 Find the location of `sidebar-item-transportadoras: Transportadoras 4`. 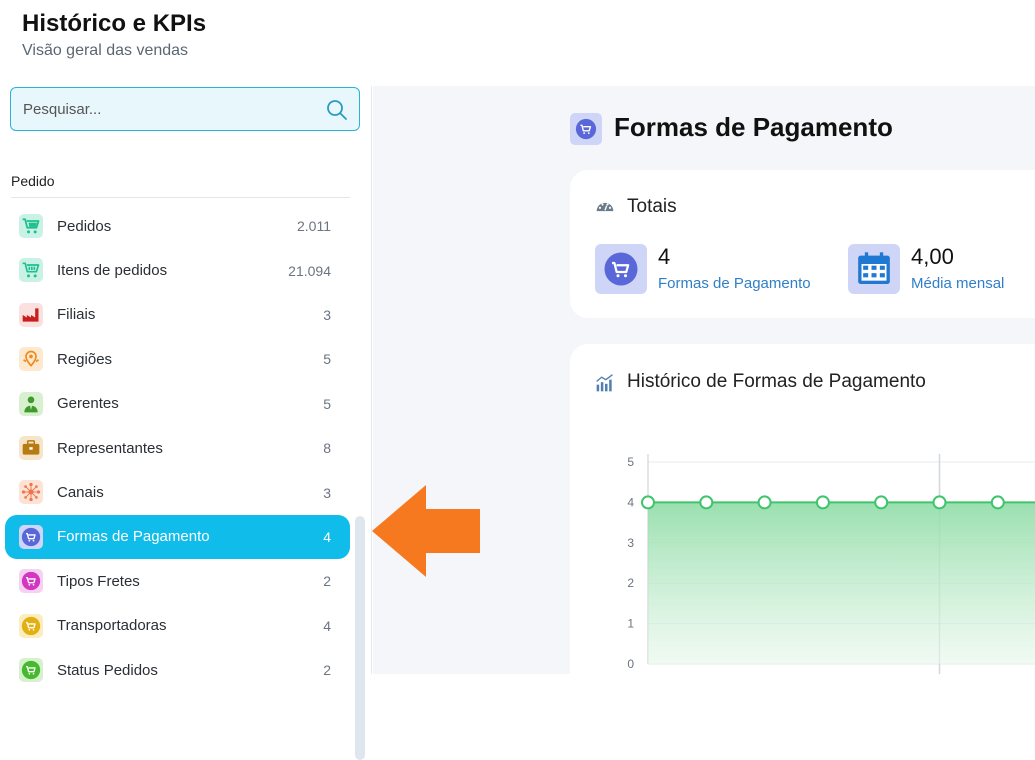

sidebar-item-transportadoras: Transportadoras 4 is located at coordinates (177, 626).